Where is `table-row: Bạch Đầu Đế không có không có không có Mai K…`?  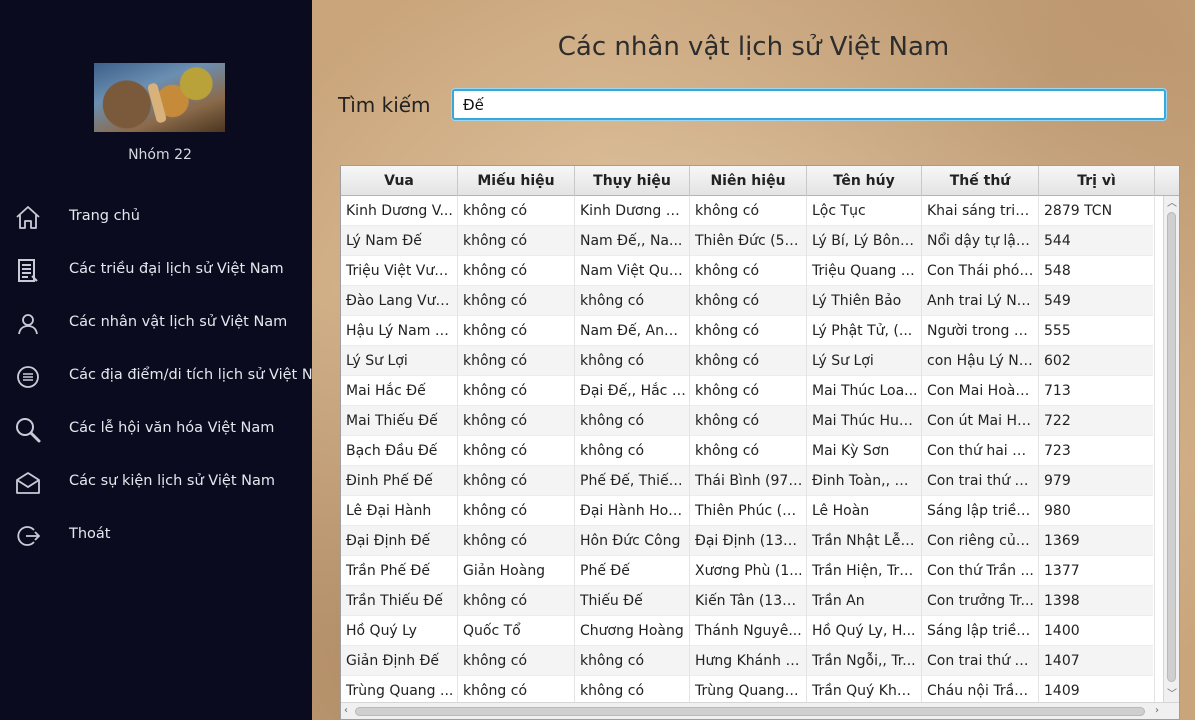 table-row: Bạch Đầu Đế không có không có không có Mai K… is located at coordinates (748, 451).